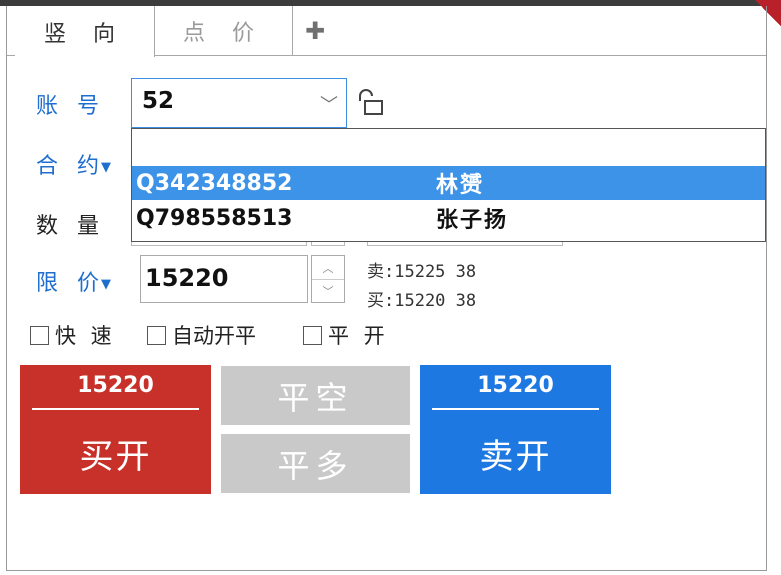  I want to click on contract-label: 合 约▼, so click(73, 164).